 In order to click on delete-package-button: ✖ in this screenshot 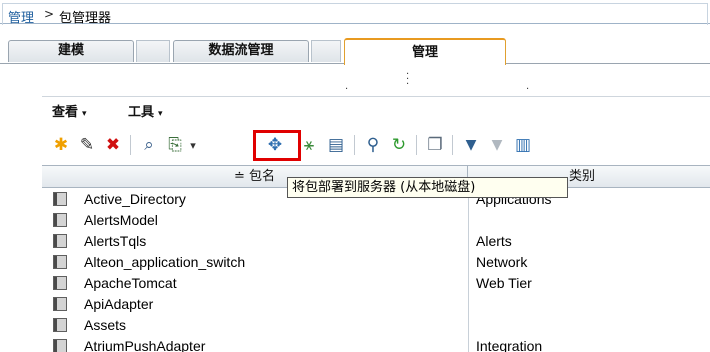, I will do `click(113, 145)`.